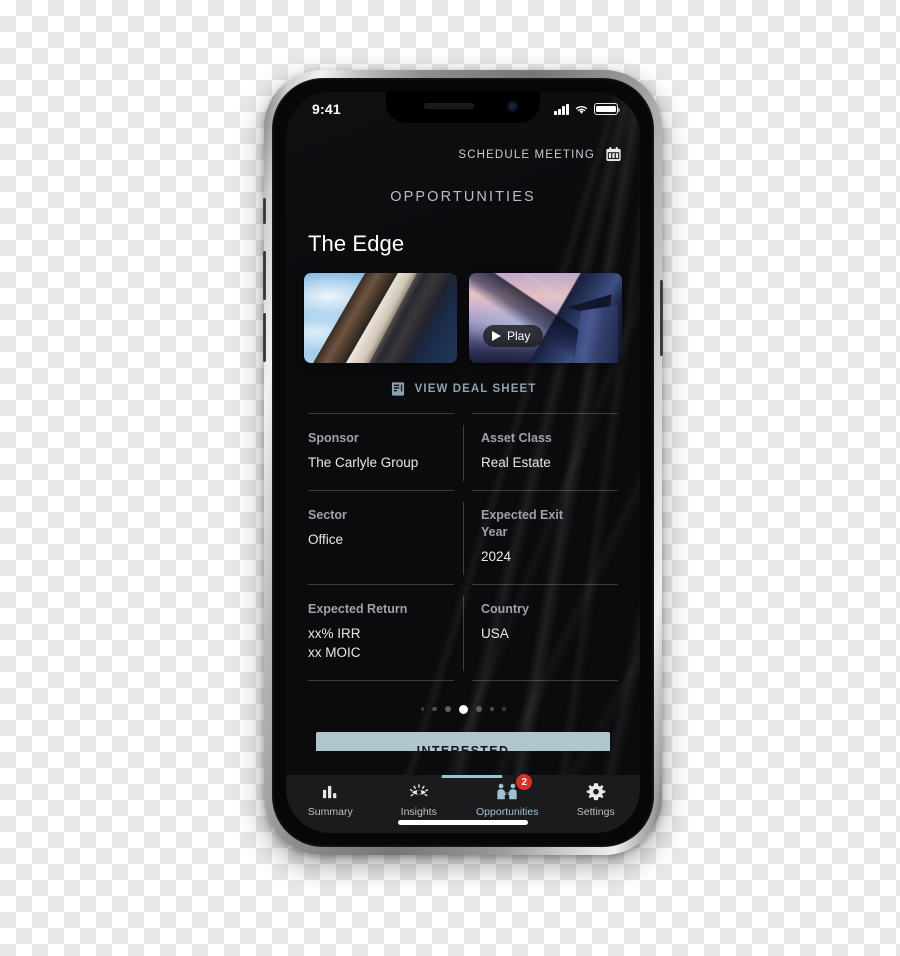 This screenshot has width=900, height=956. What do you see at coordinates (385, 632) in the screenshot?
I see `detail-cell-expected-return: Expected Return xx% IRR xx MOIC` at bounding box center [385, 632].